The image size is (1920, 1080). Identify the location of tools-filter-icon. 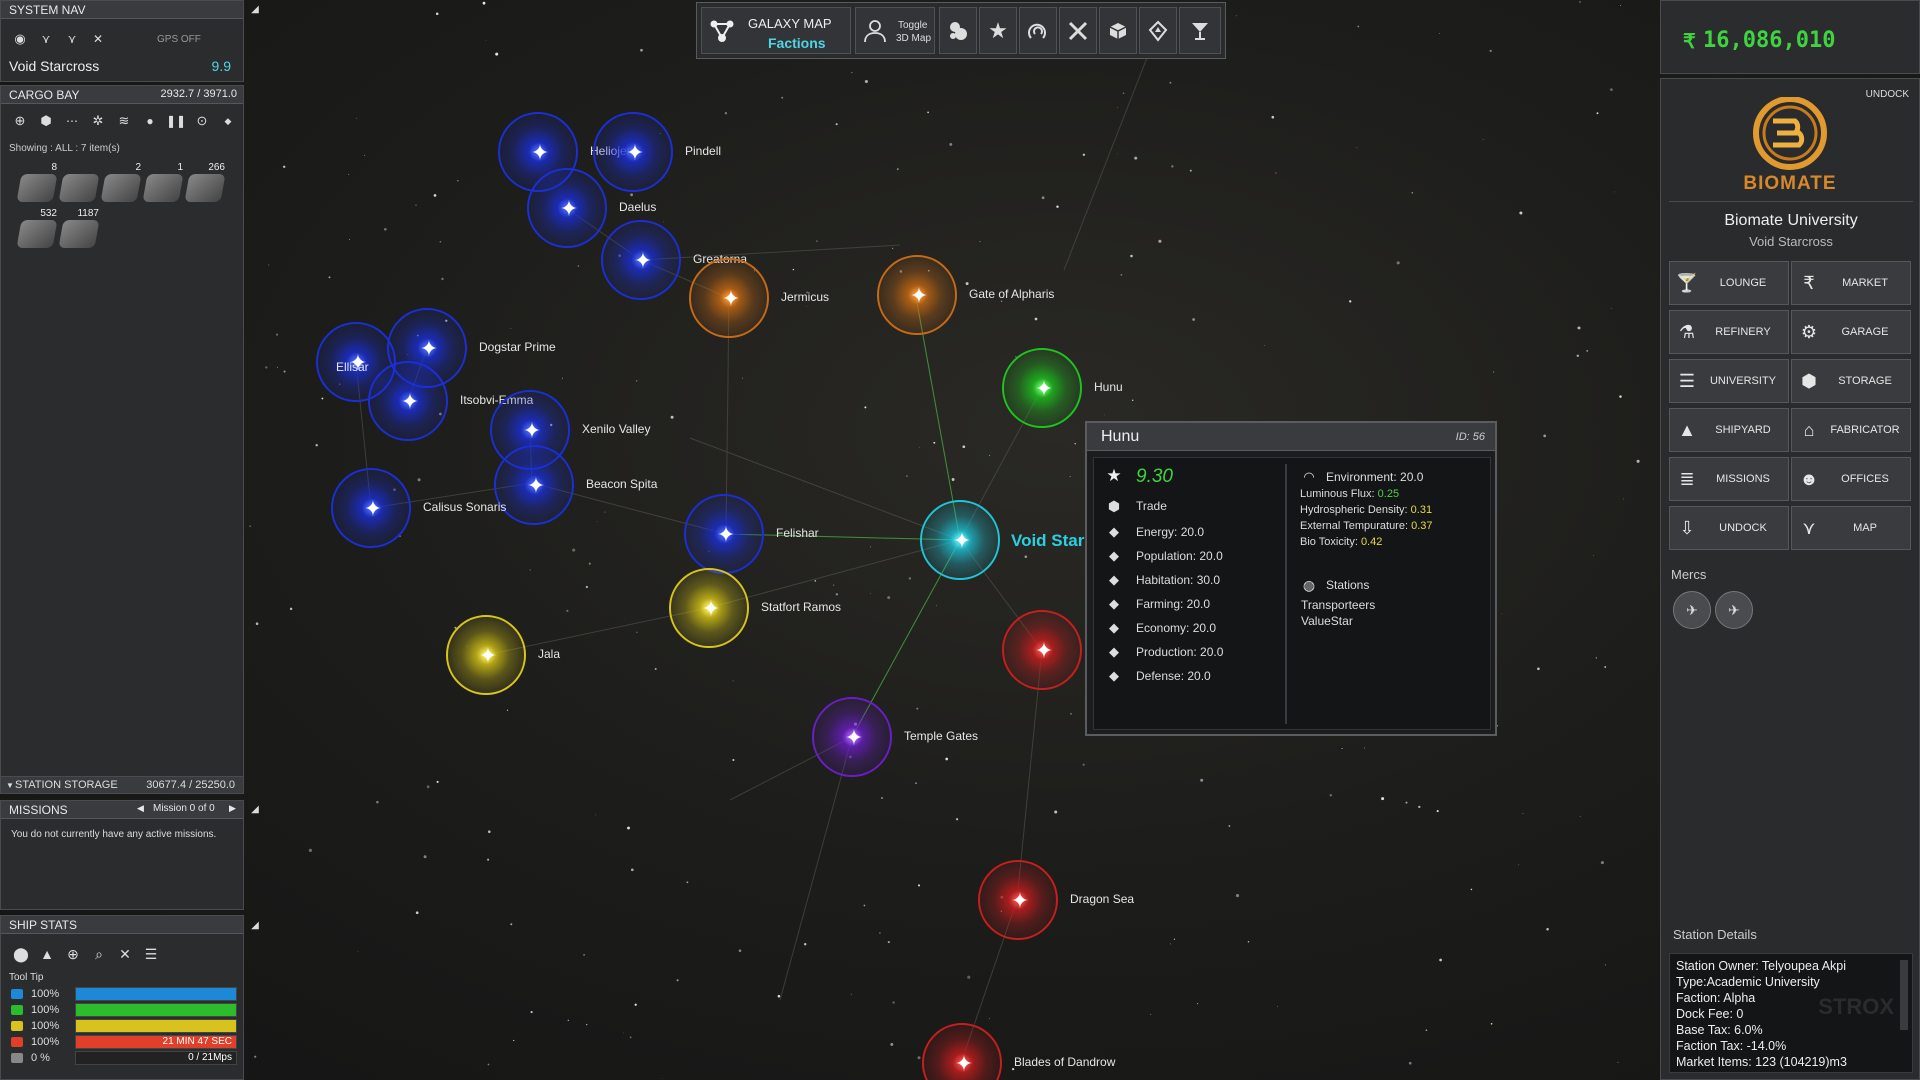
(1078, 30).